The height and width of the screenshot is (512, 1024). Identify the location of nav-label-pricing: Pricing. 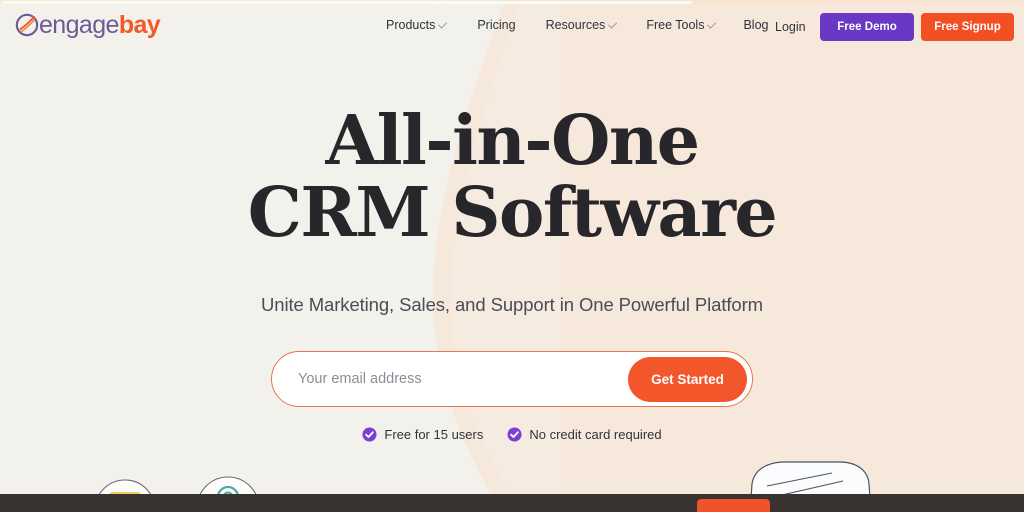
(496, 25).